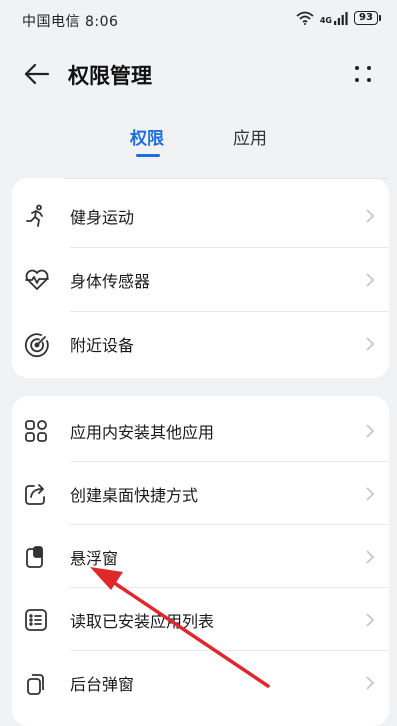  I want to click on permission-label: 附近设备, so click(102, 345).